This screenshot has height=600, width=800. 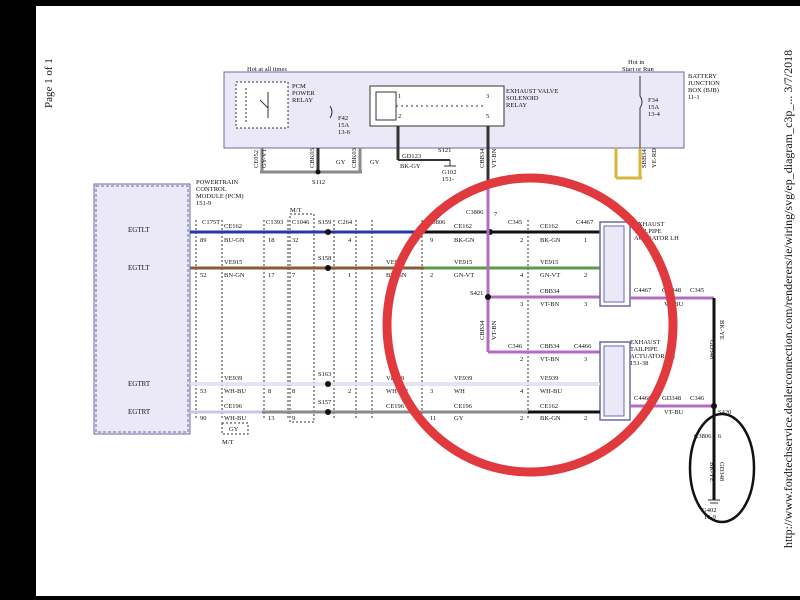 What do you see at coordinates (274, 222) in the screenshot?
I see `connector-c1393: C1393` at bounding box center [274, 222].